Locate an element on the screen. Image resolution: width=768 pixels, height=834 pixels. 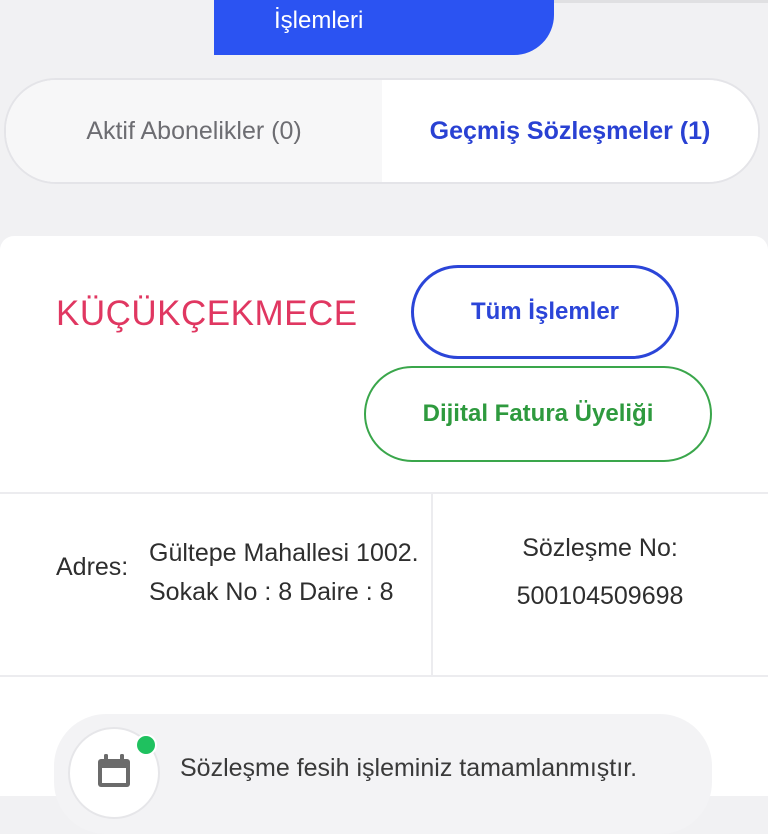
top-tab-label: İşlemleri is located at coordinates (319, 20).